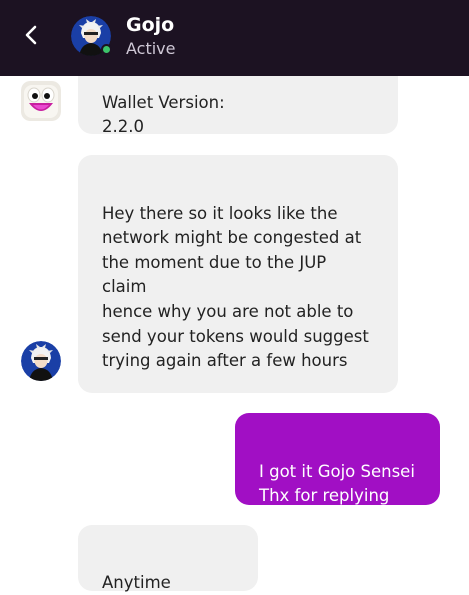 This screenshot has width=469, height=595. I want to click on header-avatar-container, so click(91, 36).